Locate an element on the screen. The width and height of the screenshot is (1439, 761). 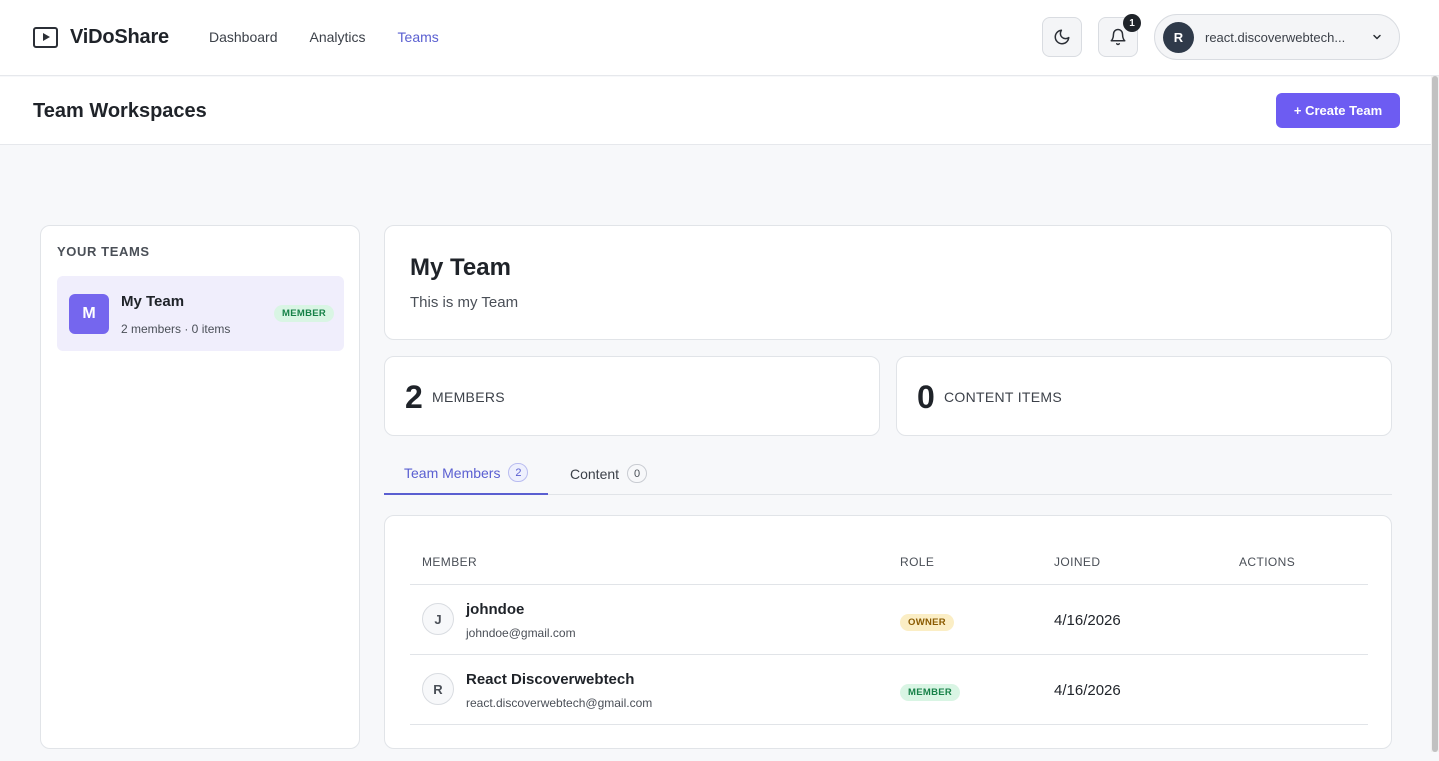
video-play-icon is located at coordinates (45, 37).